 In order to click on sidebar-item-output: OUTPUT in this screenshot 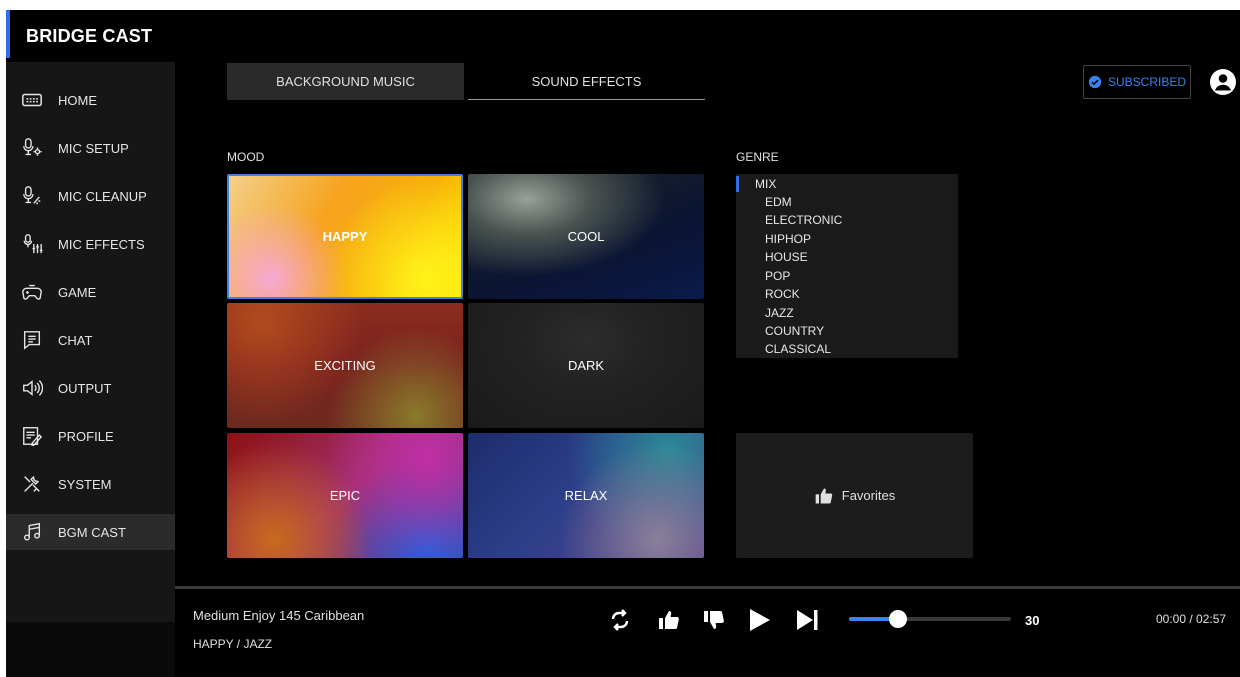, I will do `click(90, 388)`.